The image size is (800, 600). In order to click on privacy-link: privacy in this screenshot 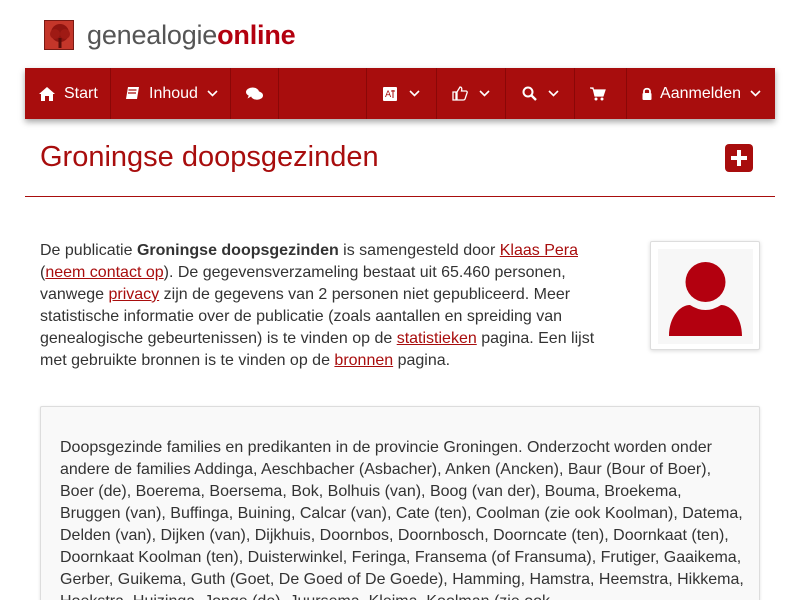, I will do `click(134, 294)`.